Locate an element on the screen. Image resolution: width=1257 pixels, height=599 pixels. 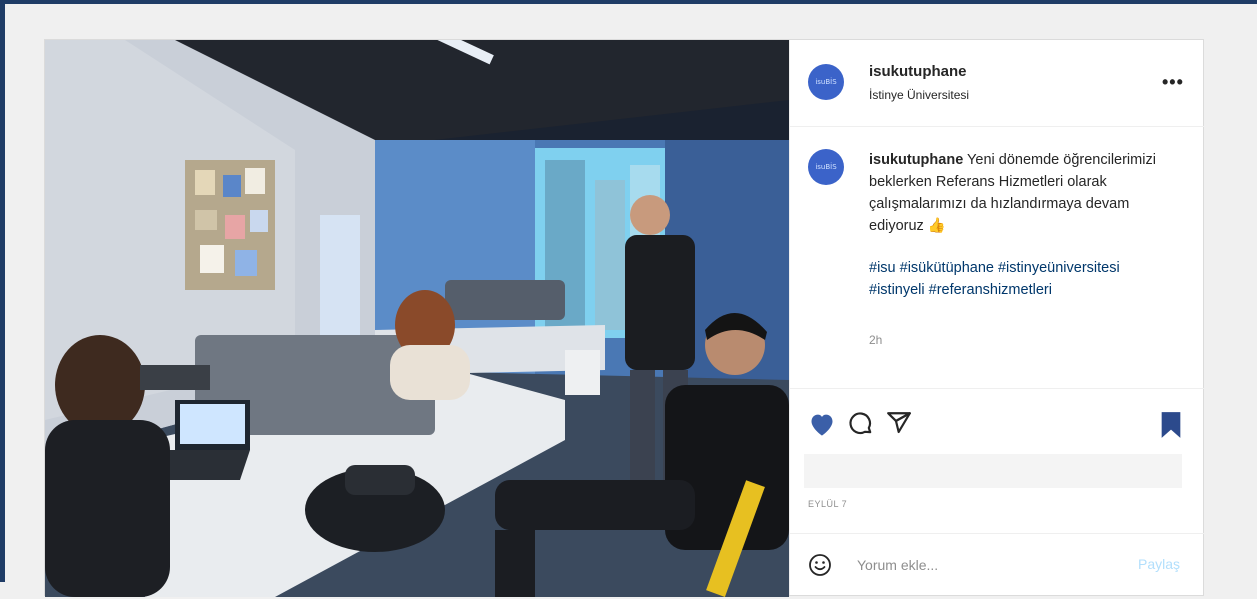
add-comment-row: Paylaş is located at coordinates (997, 564).